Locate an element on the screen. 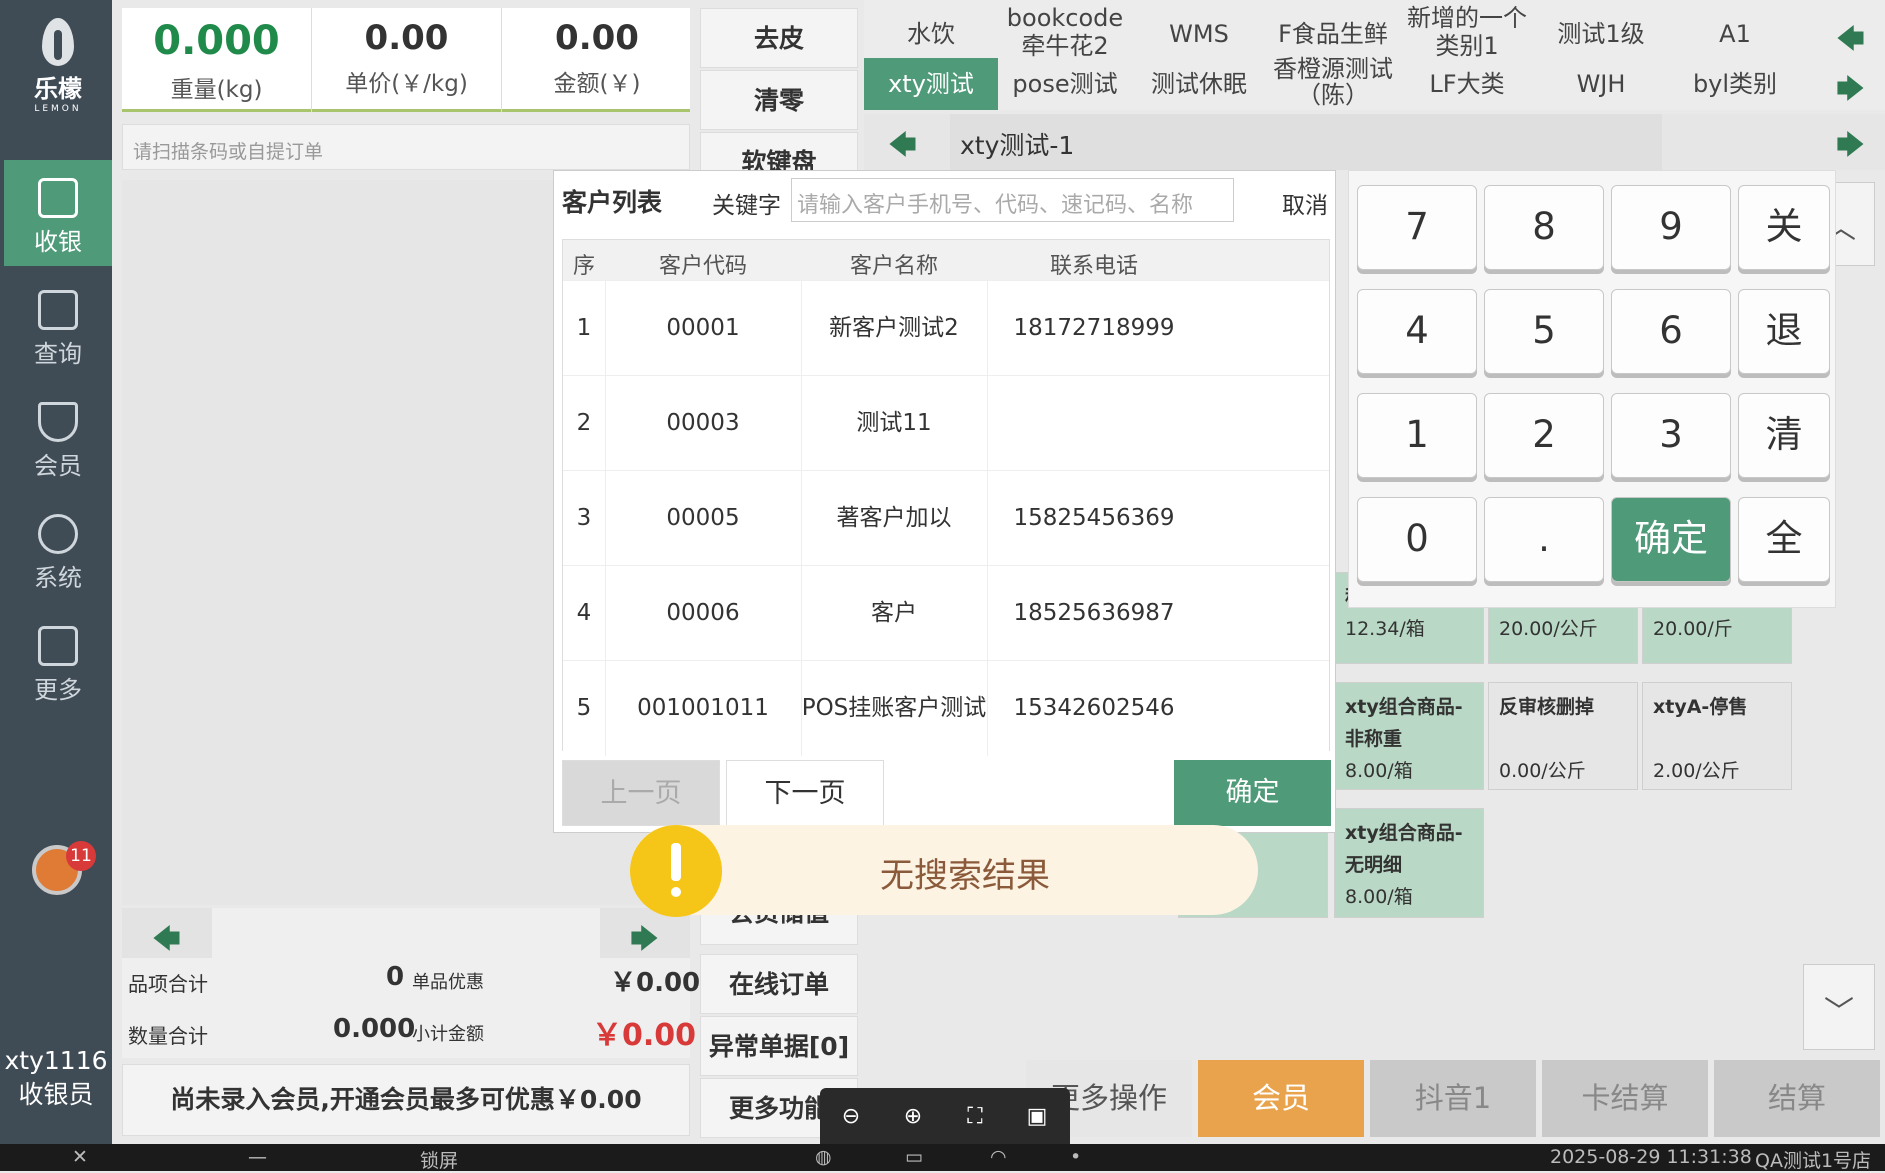 This screenshot has height=1173, width=1885. lemon-logo-icon is located at coordinates (58, 44).